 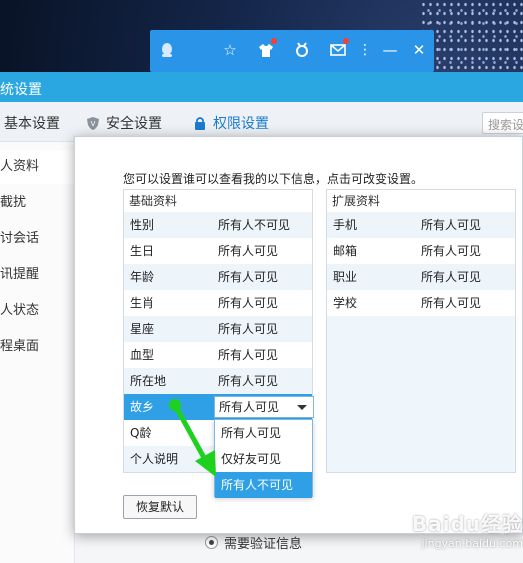 I want to click on sidebar-item-label: 截扰, so click(x=13, y=202).